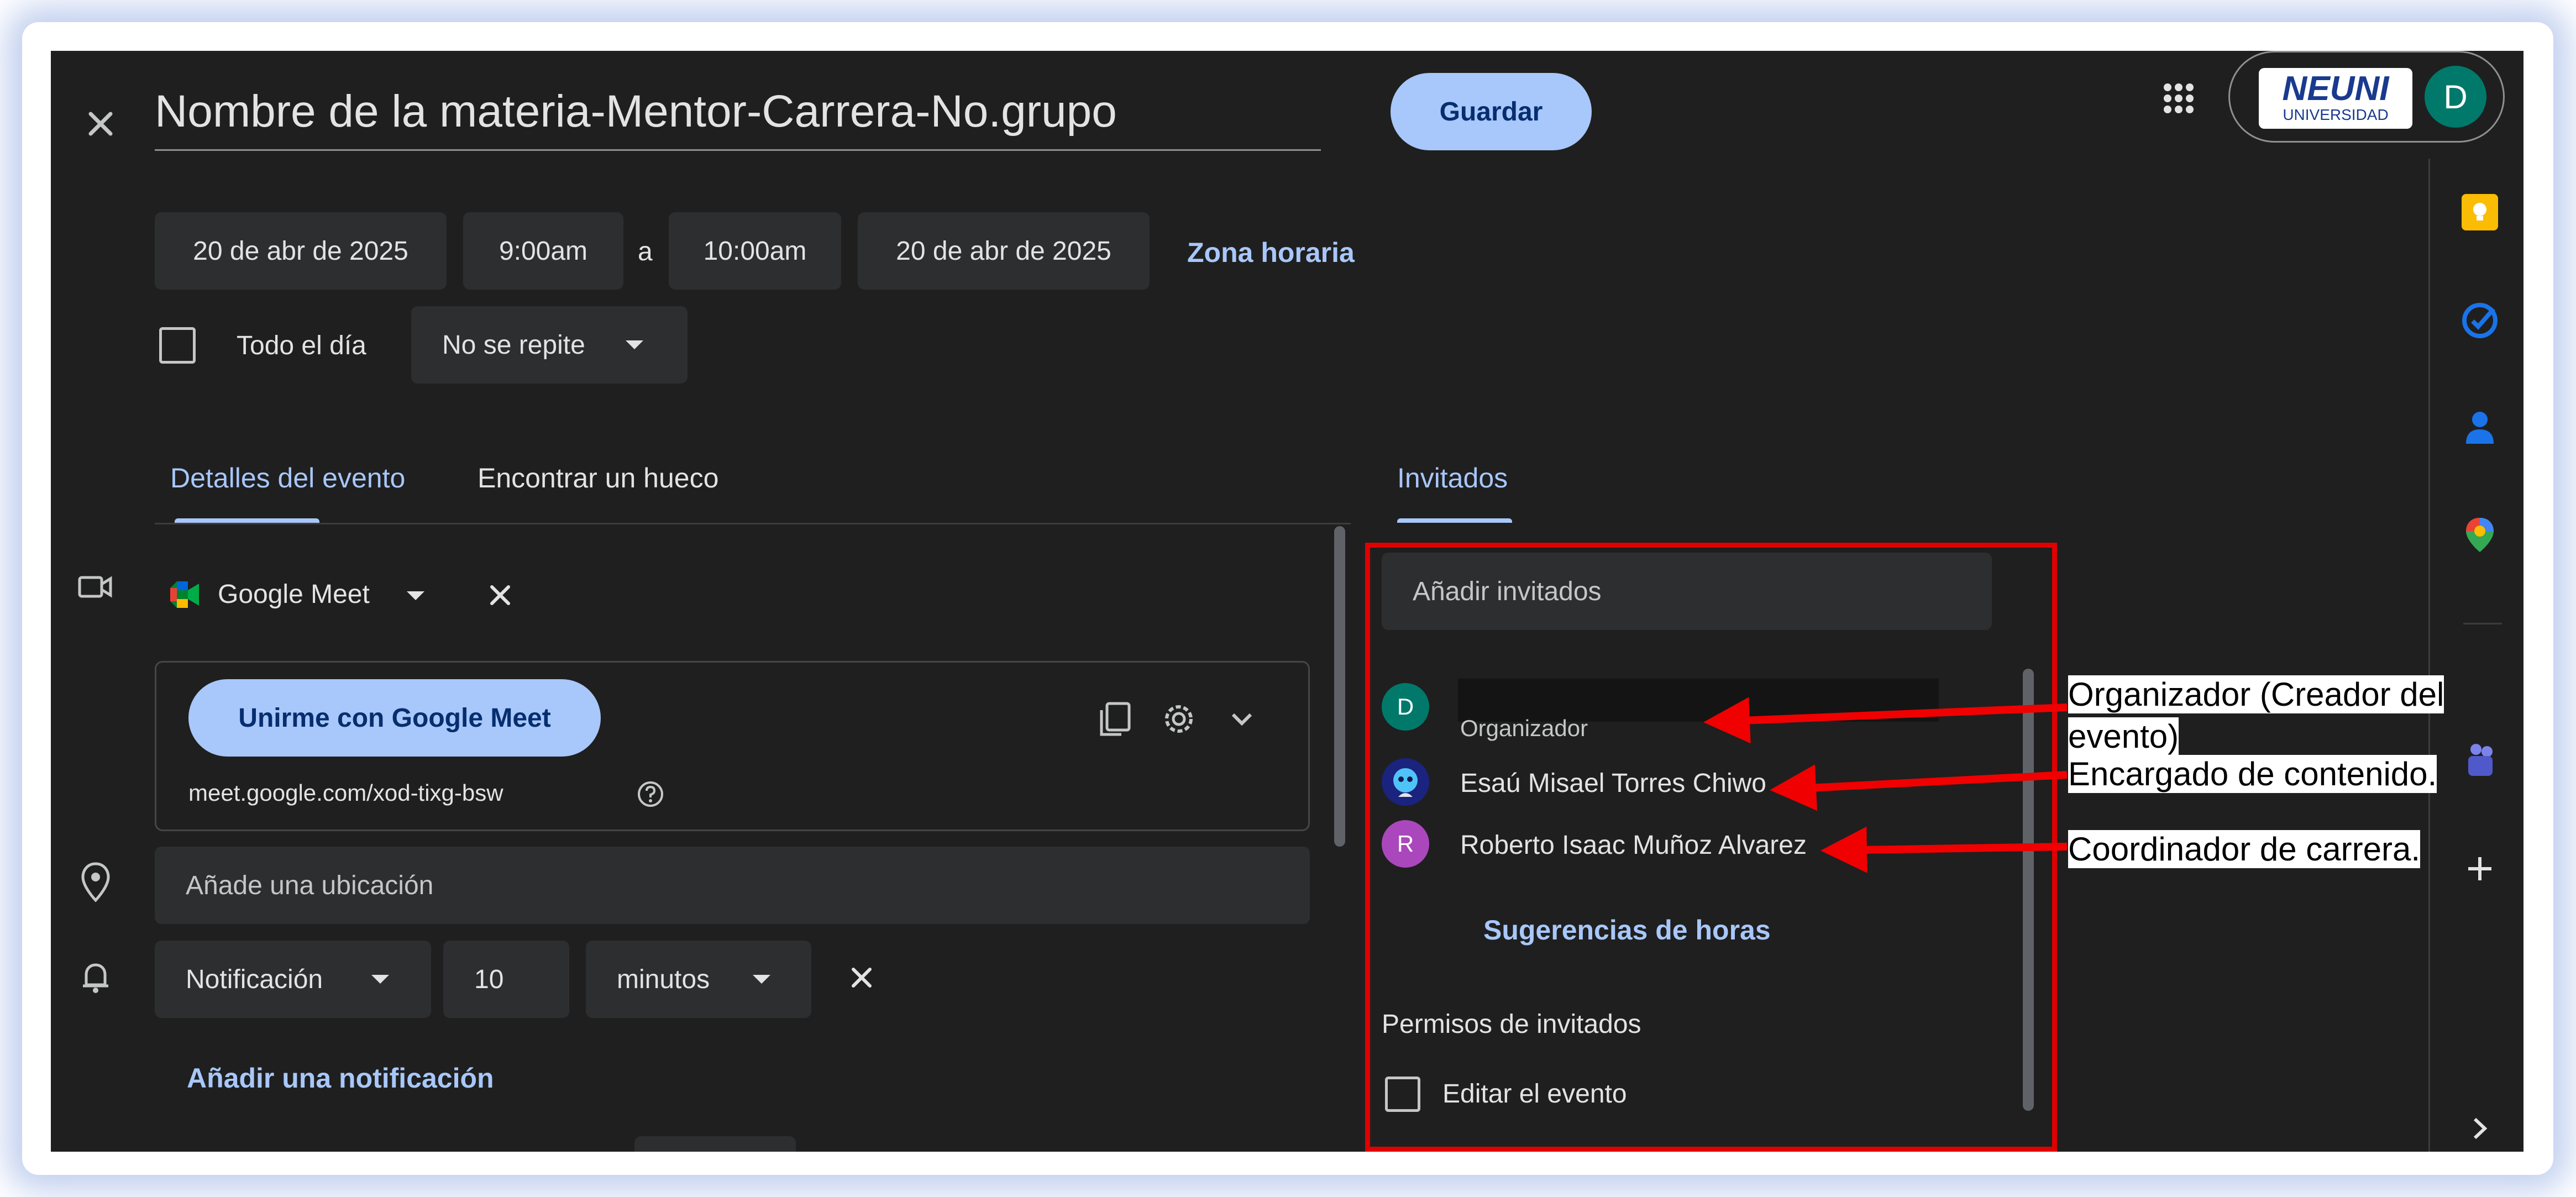 This screenshot has width=2576, height=1197. What do you see at coordinates (2256, 694) in the screenshot?
I see `annotation-organizer-line1: Organizador (Creador del` at bounding box center [2256, 694].